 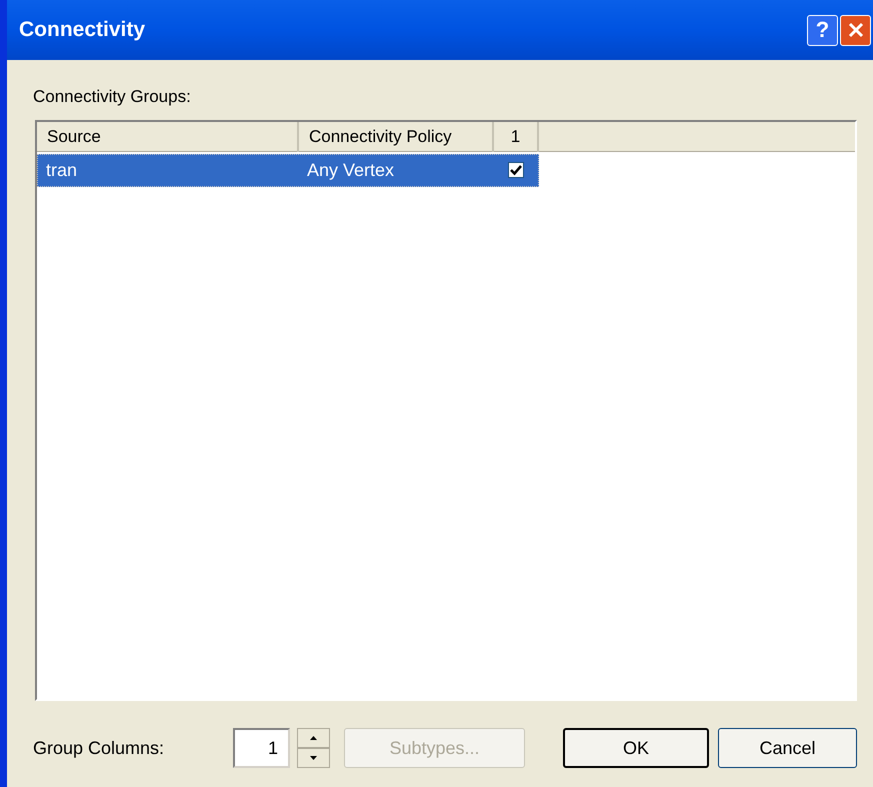 What do you see at coordinates (112, 97) in the screenshot?
I see `groups-label: Connectivity Groups:` at bounding box center [112, 97].